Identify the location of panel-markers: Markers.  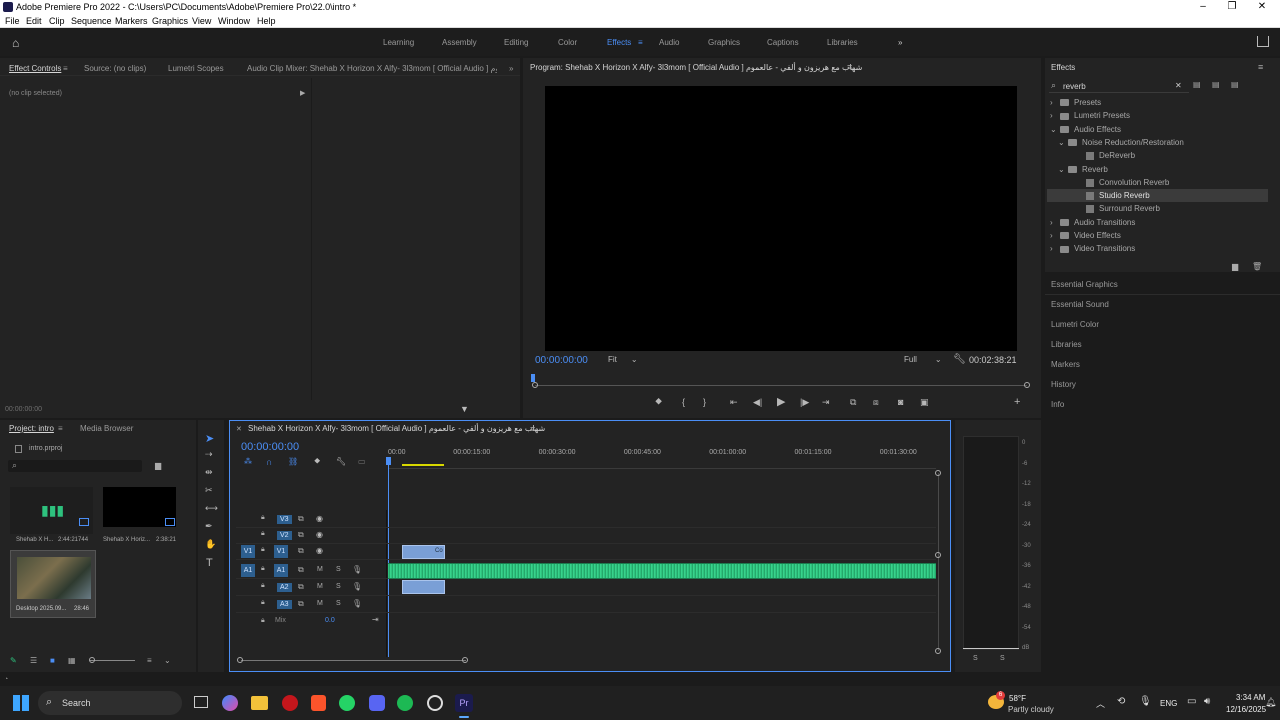
(1065, 364).